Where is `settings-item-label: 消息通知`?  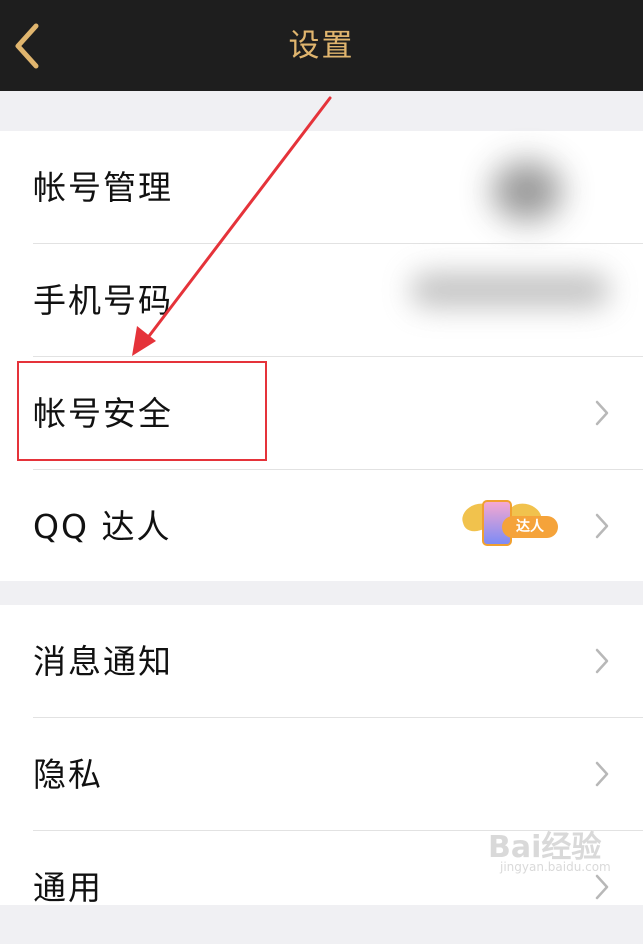 settings-item-label: 消息通知 is located at coordinates (103, 661).